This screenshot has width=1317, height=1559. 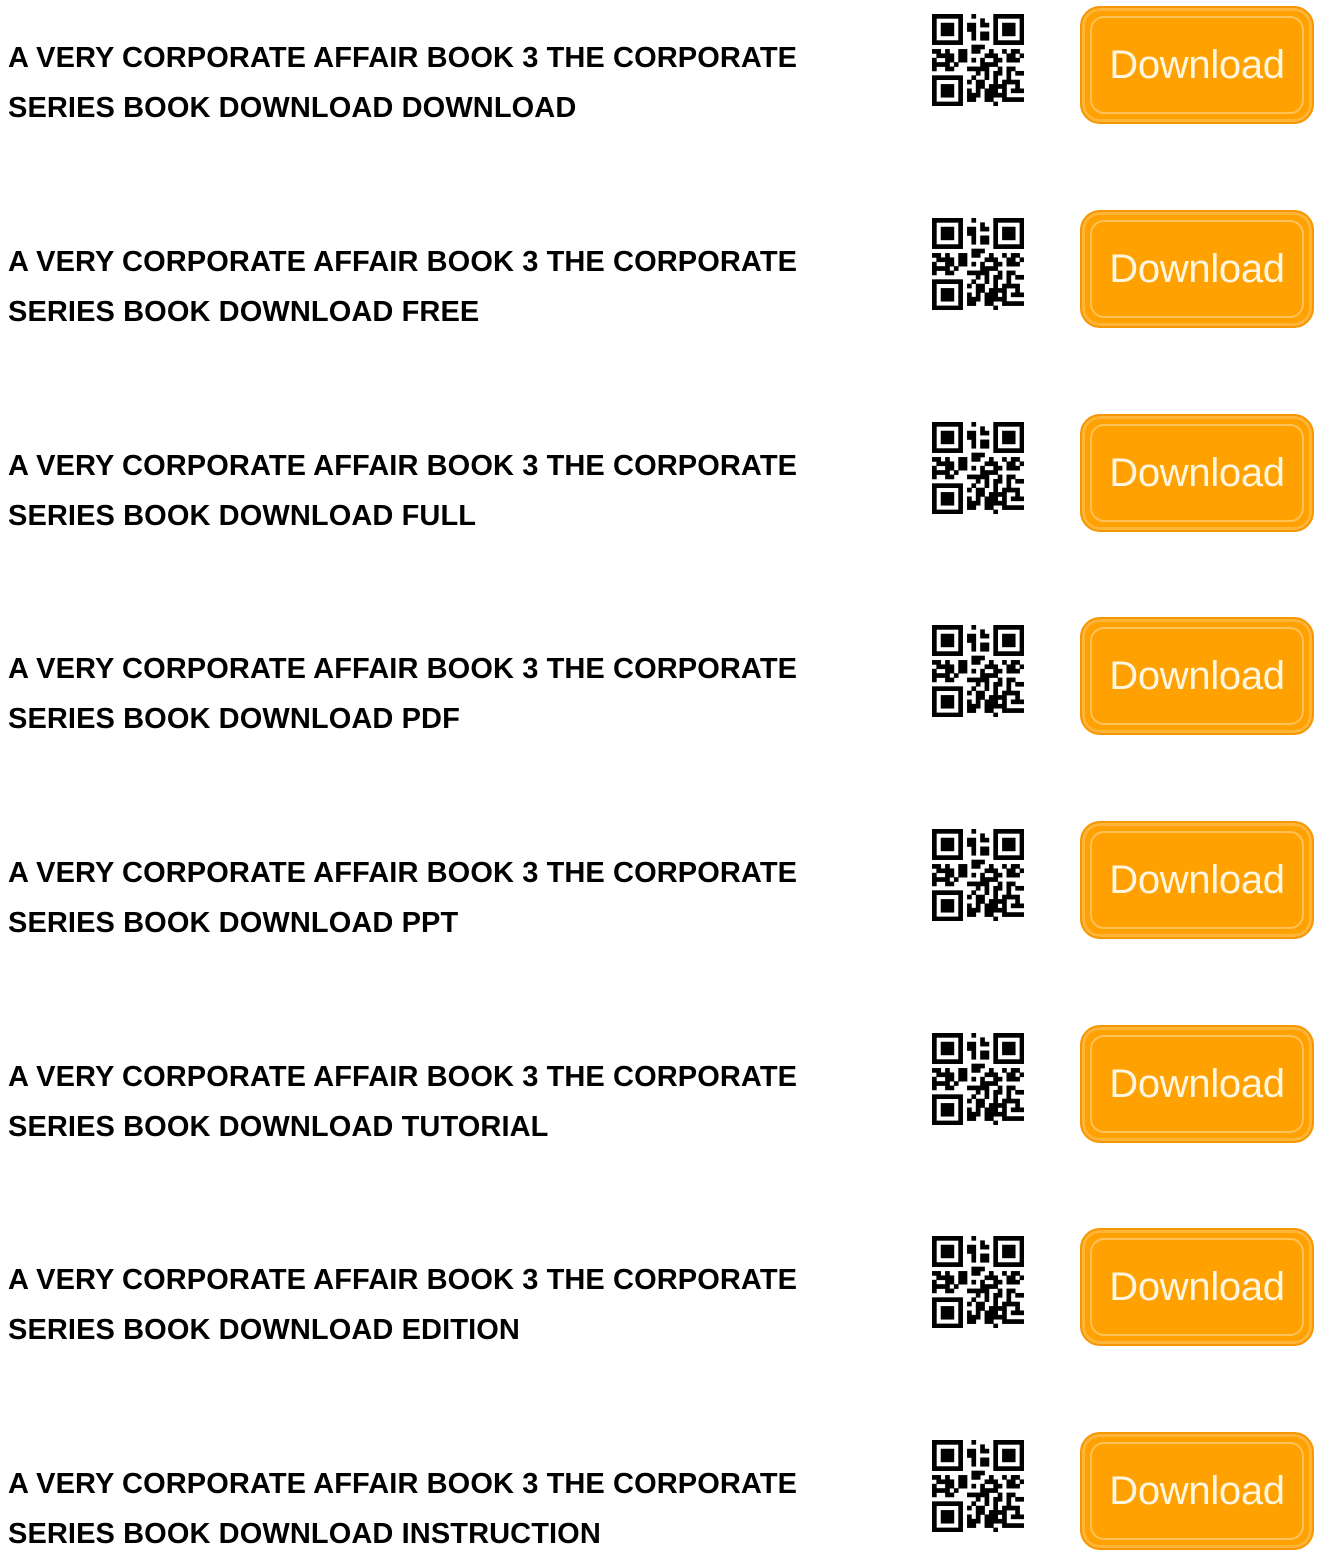 I want to click on item-title-line-2: SERIES BOOK DOWNLOAD INSTRUCTION, so click(x=304, y=1534).